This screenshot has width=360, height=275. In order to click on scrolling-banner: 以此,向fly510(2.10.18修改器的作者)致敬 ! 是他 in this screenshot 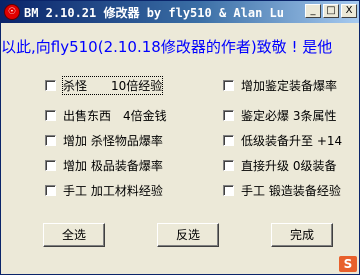, I will do `click(167, 47)`.